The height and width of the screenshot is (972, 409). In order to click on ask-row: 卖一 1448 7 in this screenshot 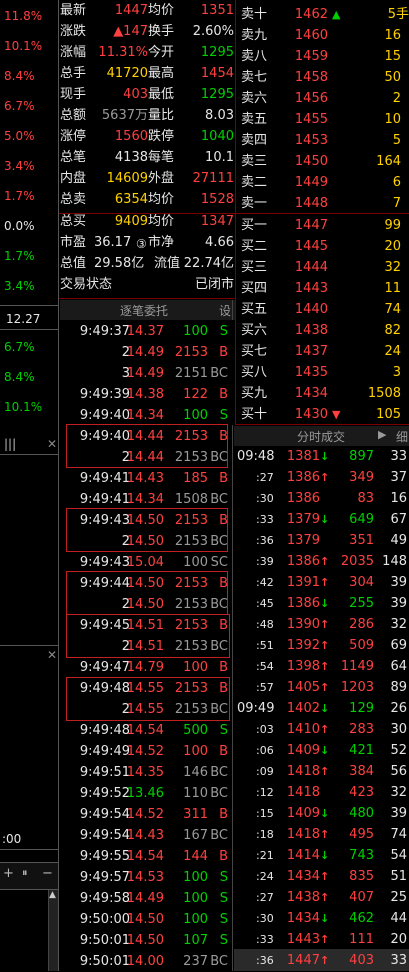, I will do `click(324, 203)`.